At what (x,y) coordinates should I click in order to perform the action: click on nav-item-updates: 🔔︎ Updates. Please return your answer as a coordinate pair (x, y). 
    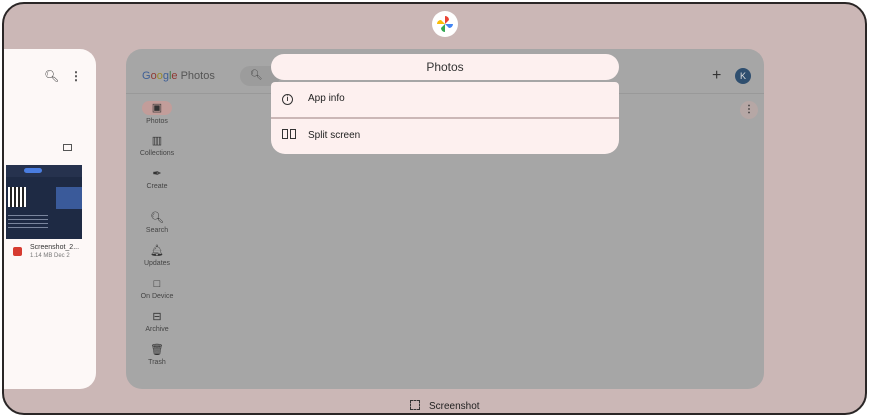
    Looking at the image, I should click on (157, 256).